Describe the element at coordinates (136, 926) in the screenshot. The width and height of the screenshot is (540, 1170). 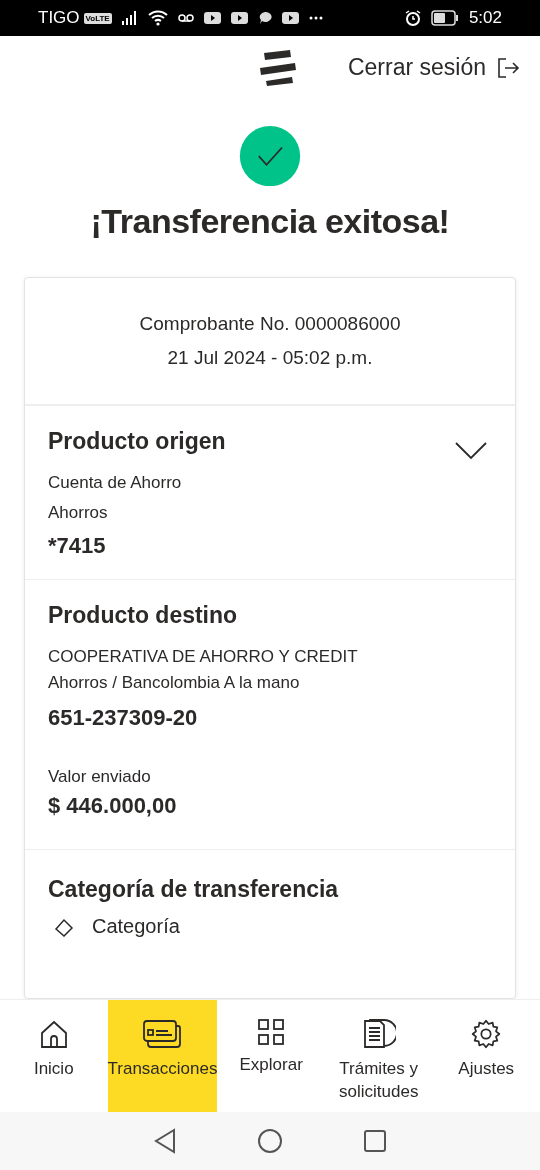
I see `category-label: Categoría` at that location.